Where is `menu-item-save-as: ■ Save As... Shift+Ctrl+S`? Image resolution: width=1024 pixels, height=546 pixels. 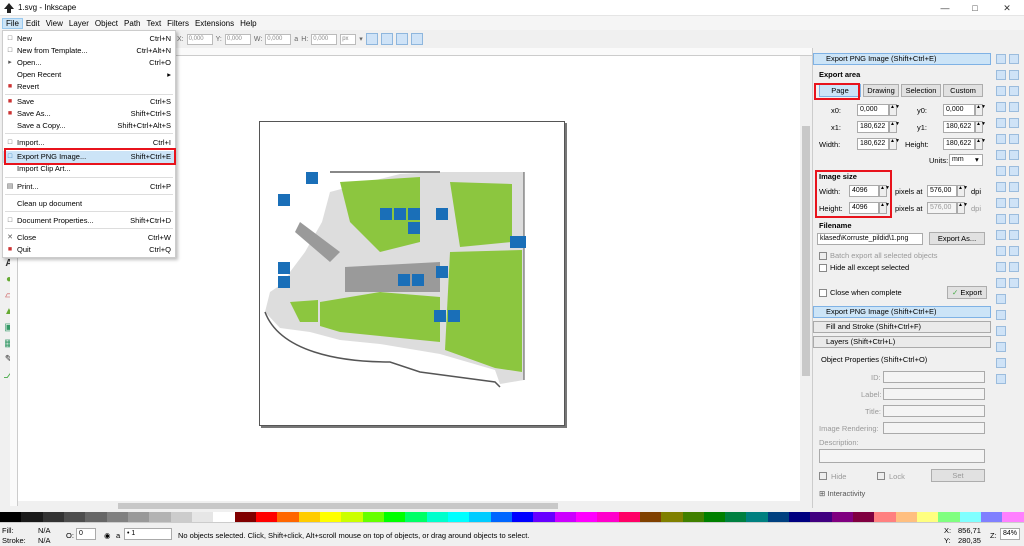
menu-item-save-as: ■ Save As... Shift+Ctrl+S is located at coordinates (89, 114).